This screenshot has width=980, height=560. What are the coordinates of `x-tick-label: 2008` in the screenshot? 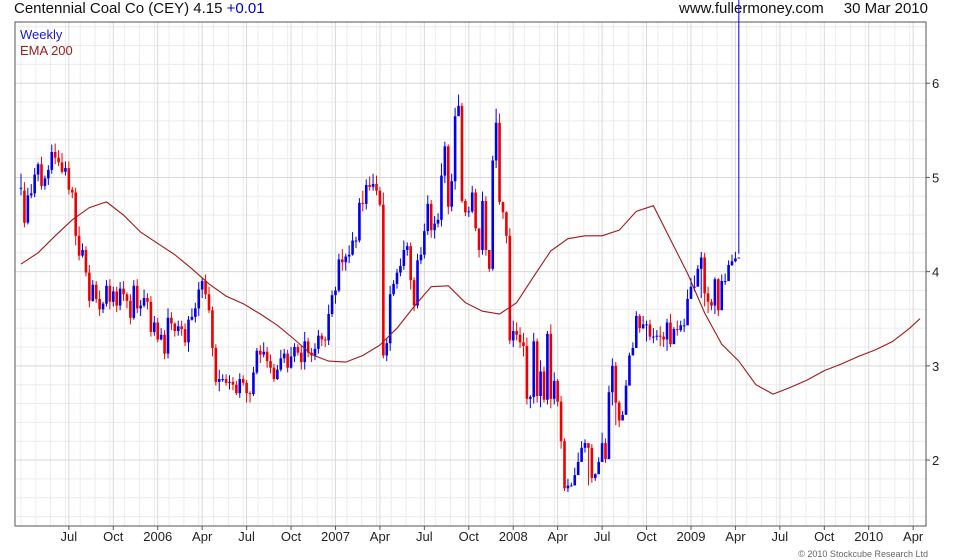 It's located at (513, 536).